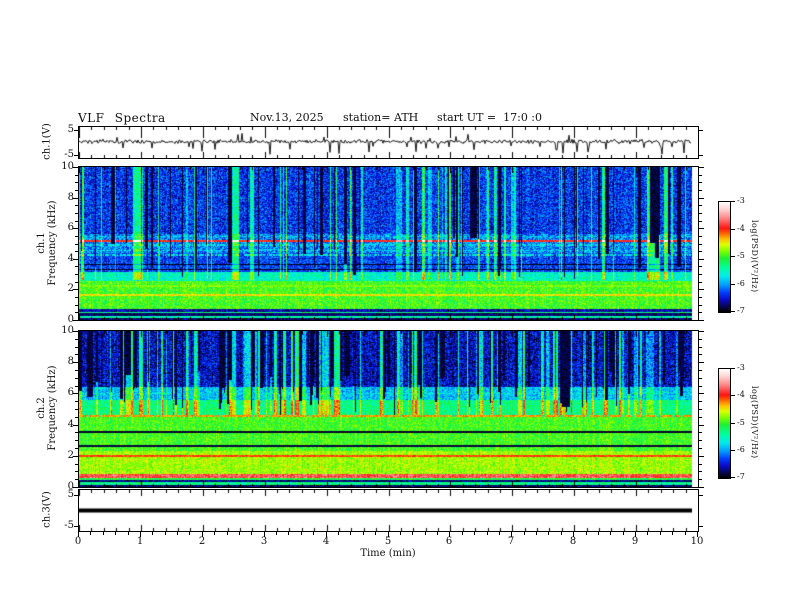 The width and height of the screenshot is (792, 612). Describe the element at coordinates (741, 228) in the screenshot. I see `colorbar-tick-label: -4` at that location.